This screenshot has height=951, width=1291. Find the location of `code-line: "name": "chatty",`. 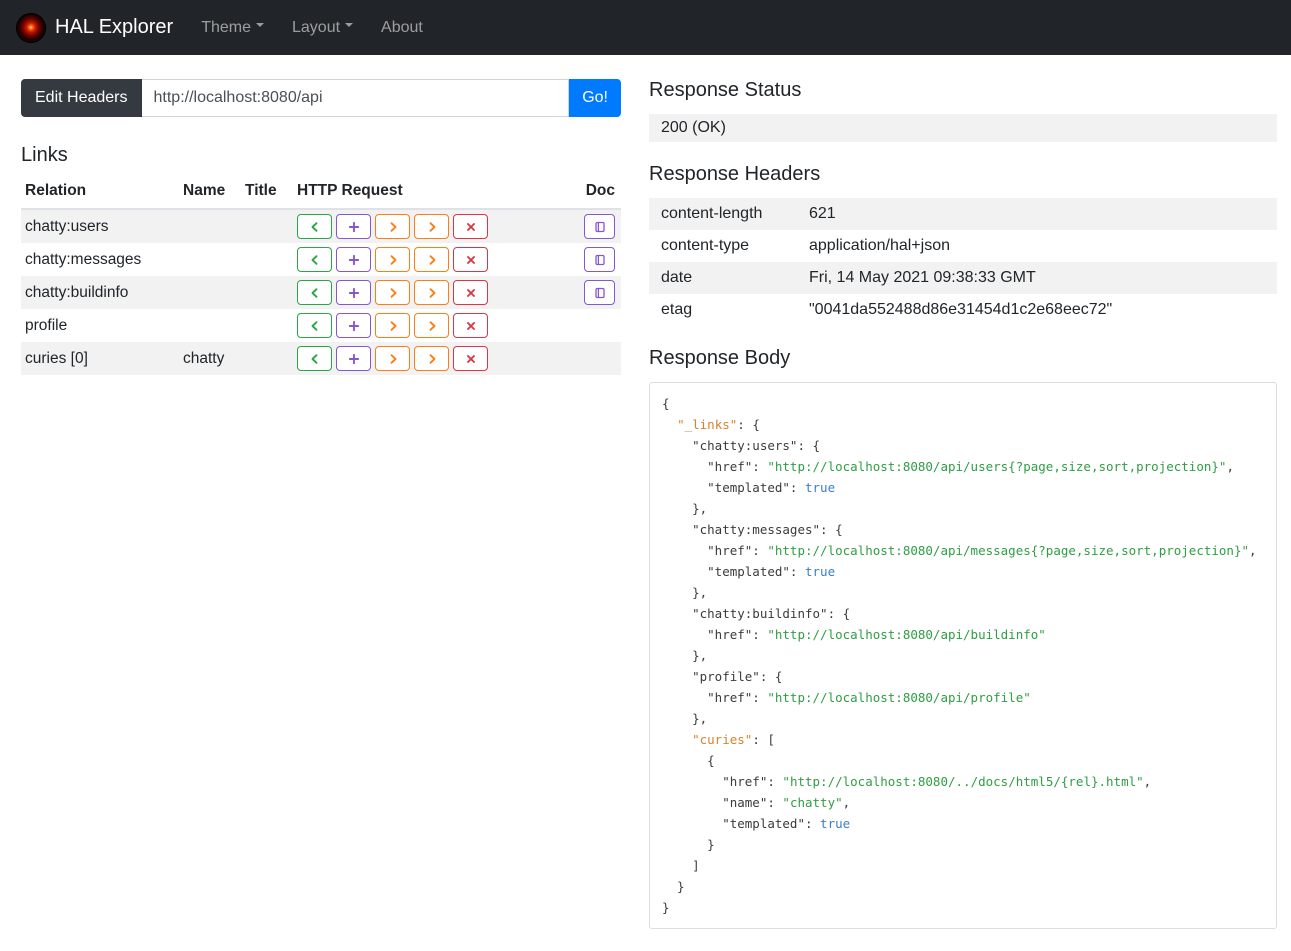

code-line: "name": "chatty", is located at coordinates (756, 802).